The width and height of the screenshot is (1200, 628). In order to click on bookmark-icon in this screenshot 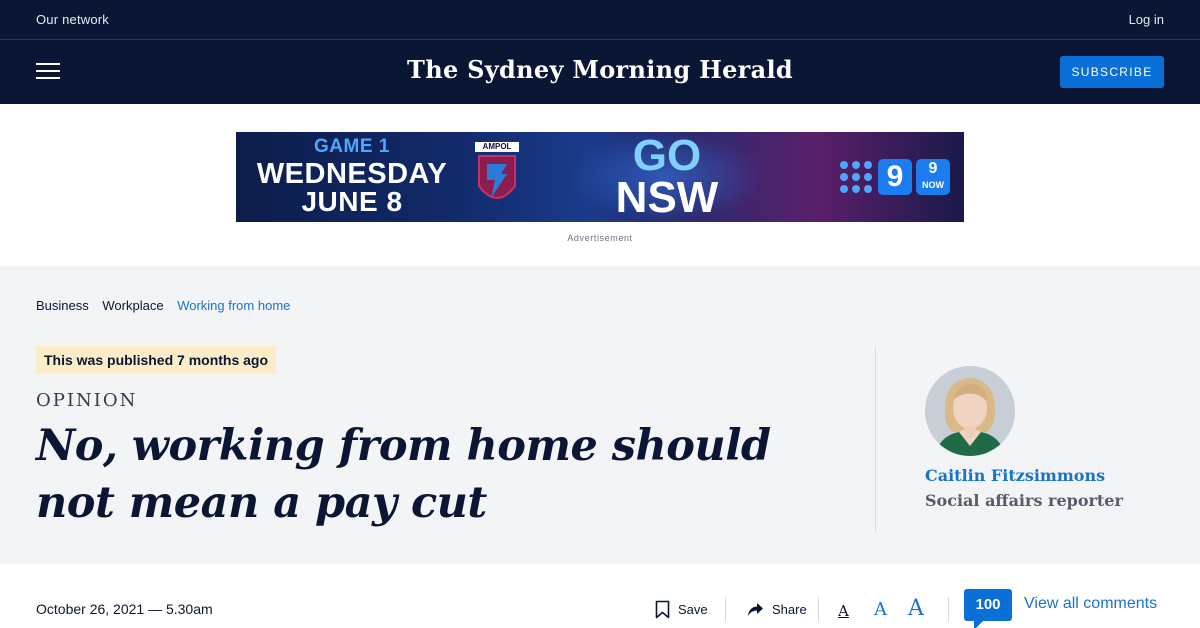, I will do `click(662, 609)`.